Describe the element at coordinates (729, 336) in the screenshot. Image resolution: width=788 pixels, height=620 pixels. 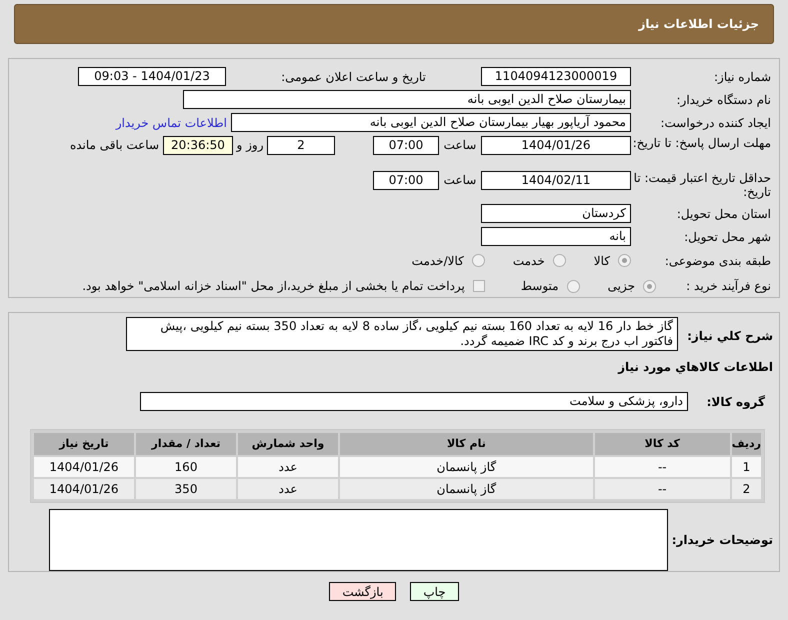
I see `field-label: شرح کلي نياز:` at that location.